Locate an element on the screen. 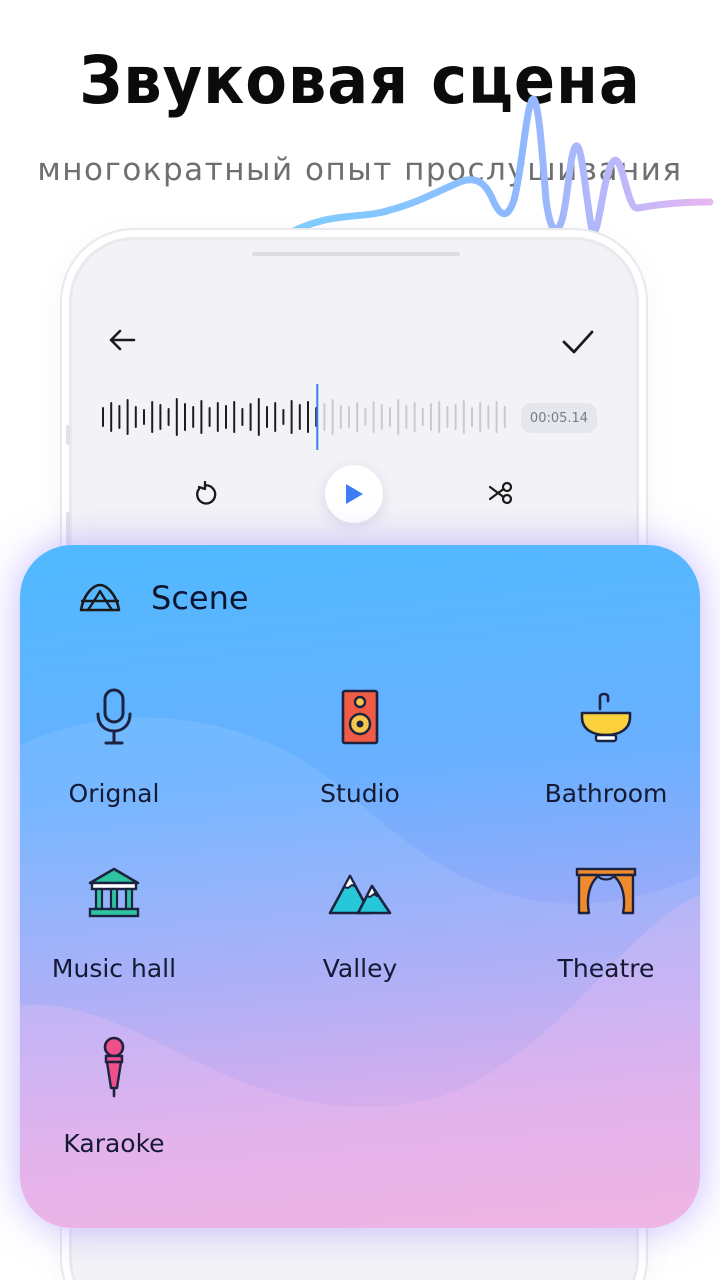 The height and width of the screenshot is (1280, 720). microphone-icon is located at coordinates (114, 716).